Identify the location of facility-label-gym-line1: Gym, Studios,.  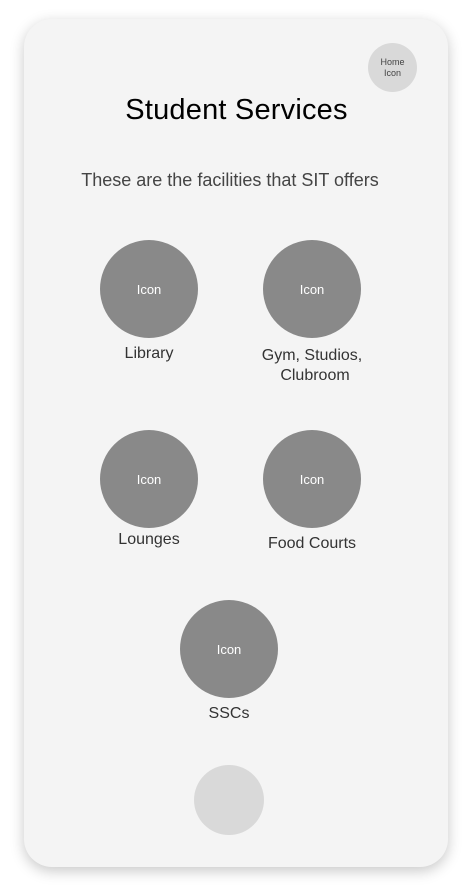
(312, 355).